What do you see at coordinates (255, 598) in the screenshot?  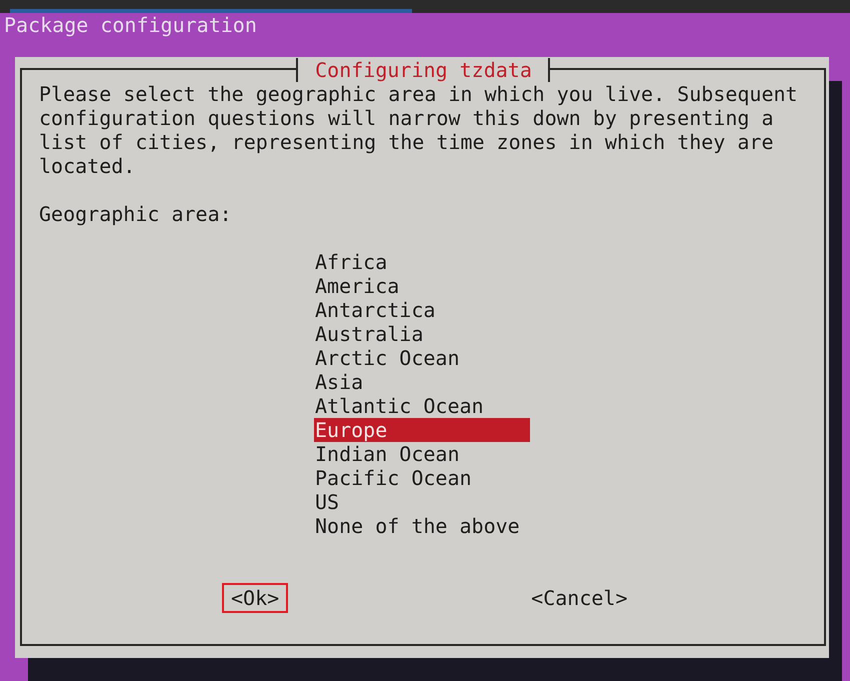 I see `ok-button: <Ok>` at bounding box center [255, 598].